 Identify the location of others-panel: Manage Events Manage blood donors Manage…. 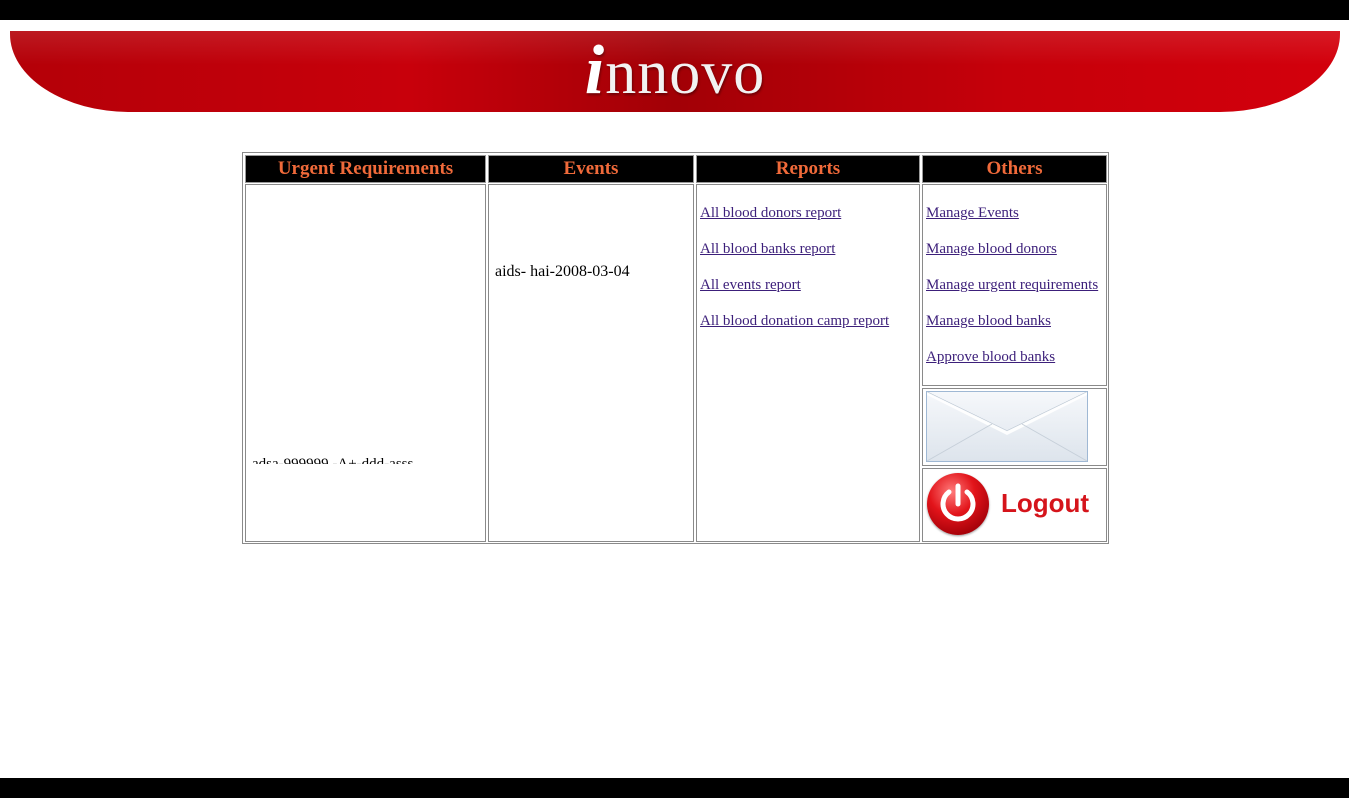
(1014, 285).